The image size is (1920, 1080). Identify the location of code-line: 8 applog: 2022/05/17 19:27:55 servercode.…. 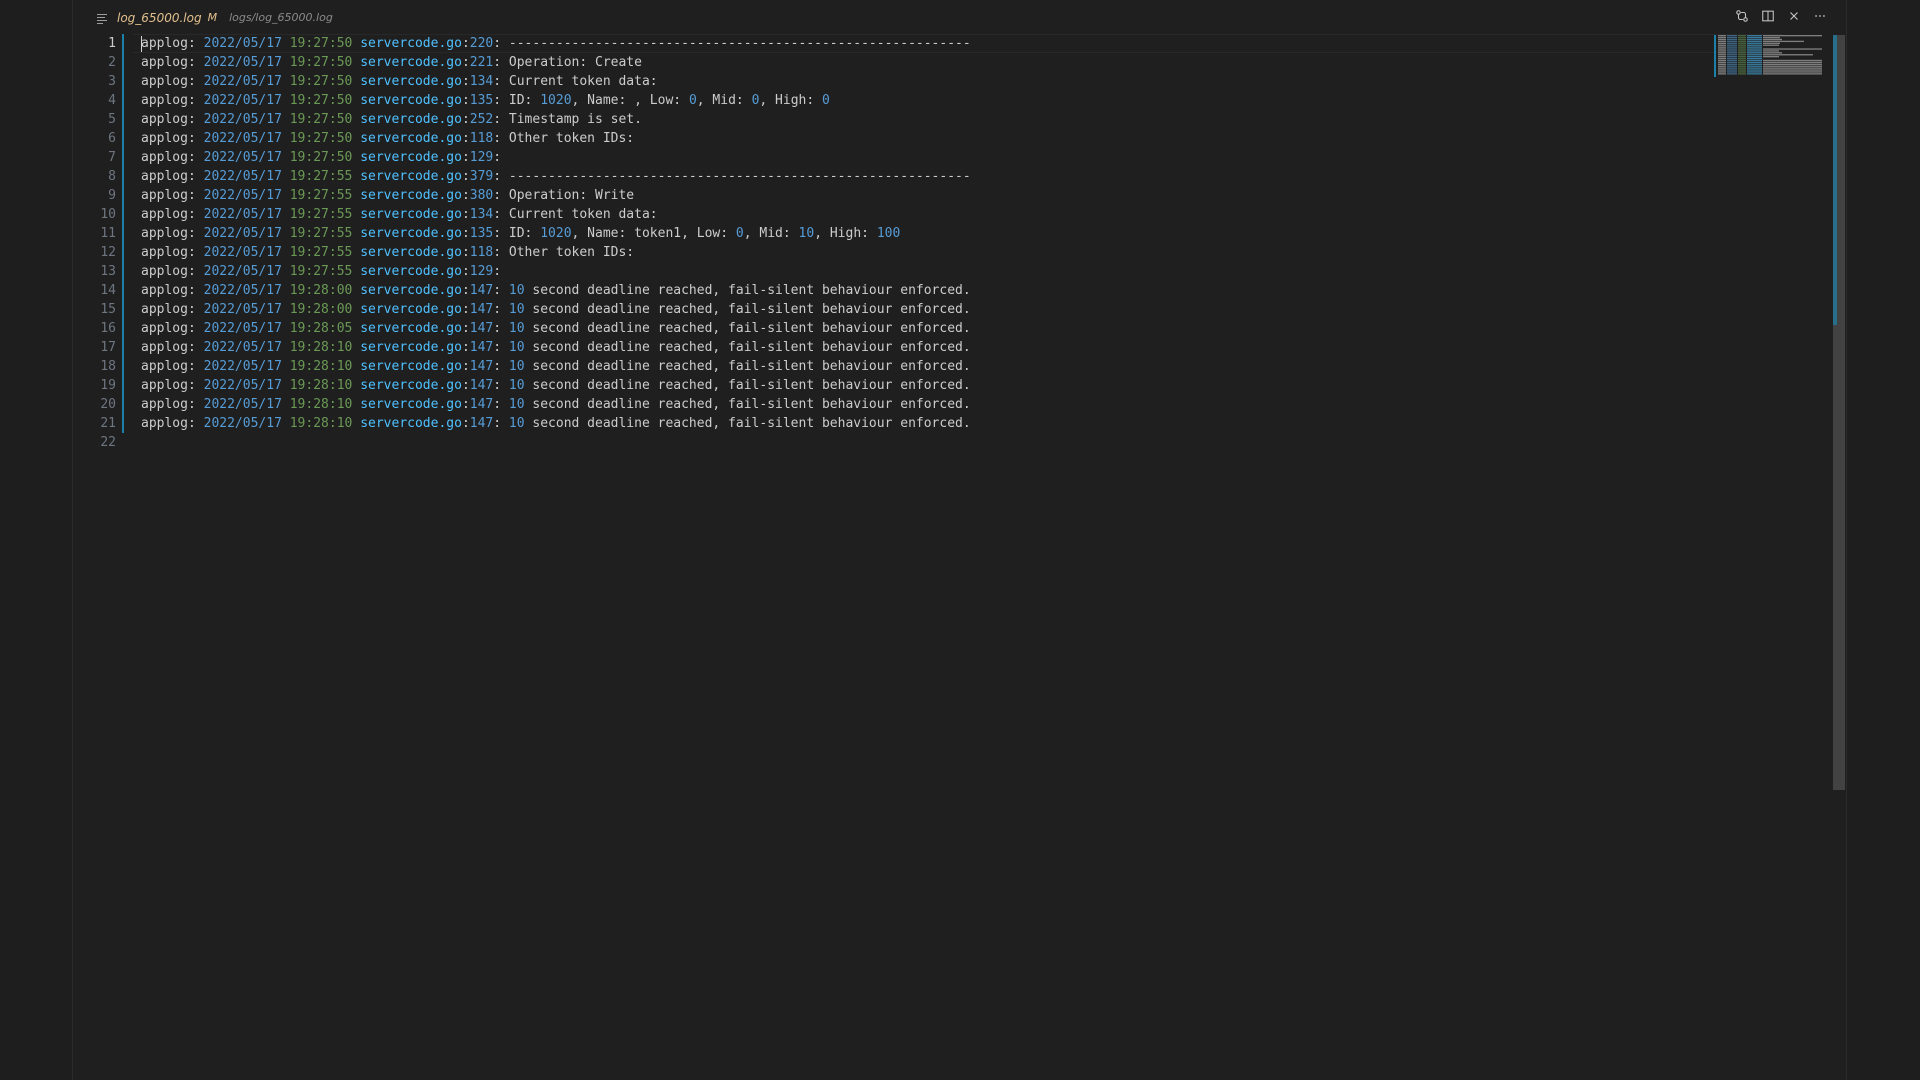
(893, 176).